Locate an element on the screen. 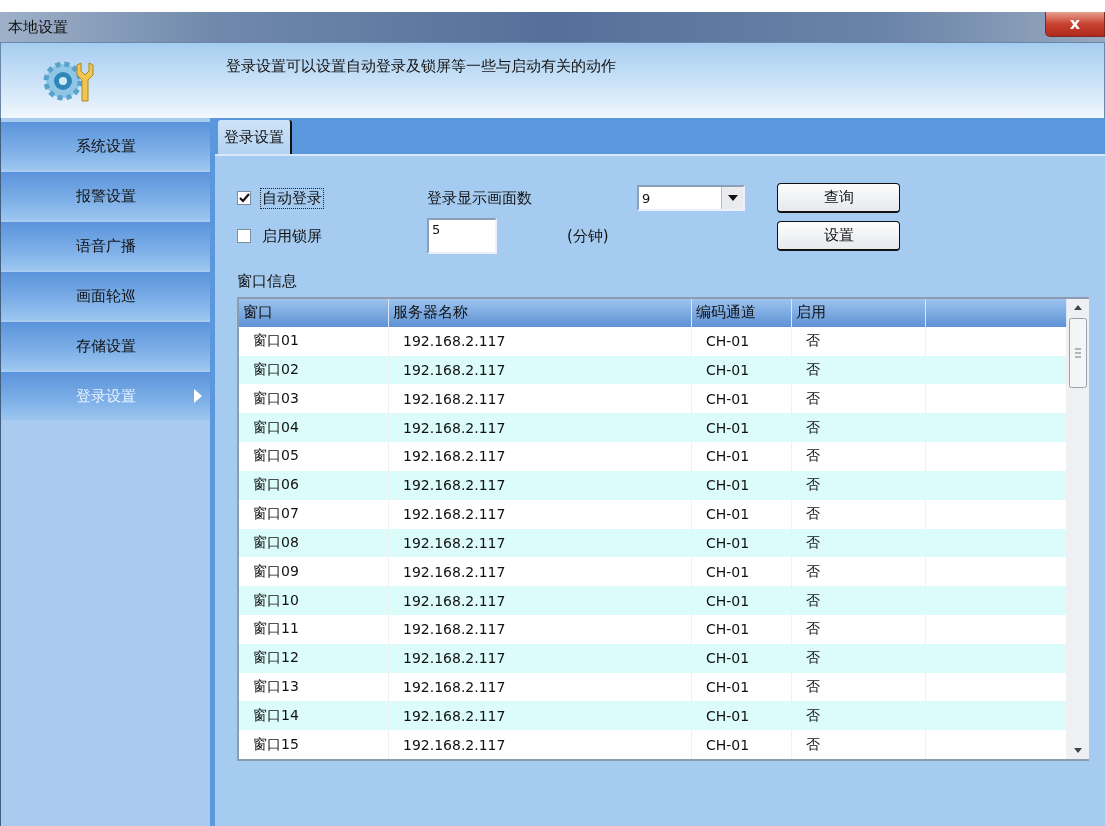 The width and height of the screenshot is (1105, 826). table-cell: 窗口11 is located at coordinates (314, 629).